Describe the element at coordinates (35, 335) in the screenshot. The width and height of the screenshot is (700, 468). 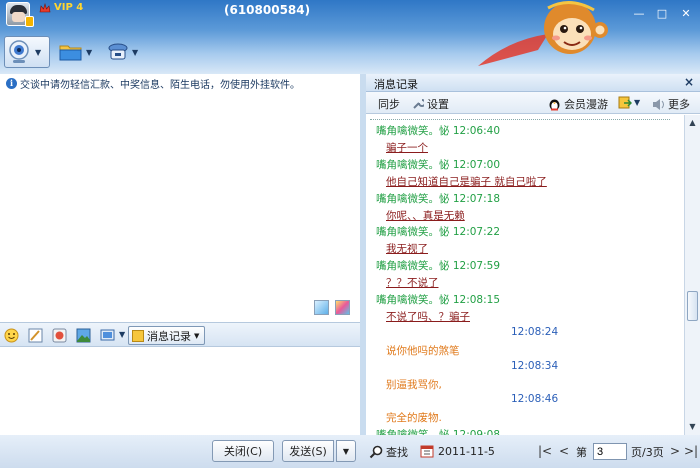
I see `font-icon` at that location.